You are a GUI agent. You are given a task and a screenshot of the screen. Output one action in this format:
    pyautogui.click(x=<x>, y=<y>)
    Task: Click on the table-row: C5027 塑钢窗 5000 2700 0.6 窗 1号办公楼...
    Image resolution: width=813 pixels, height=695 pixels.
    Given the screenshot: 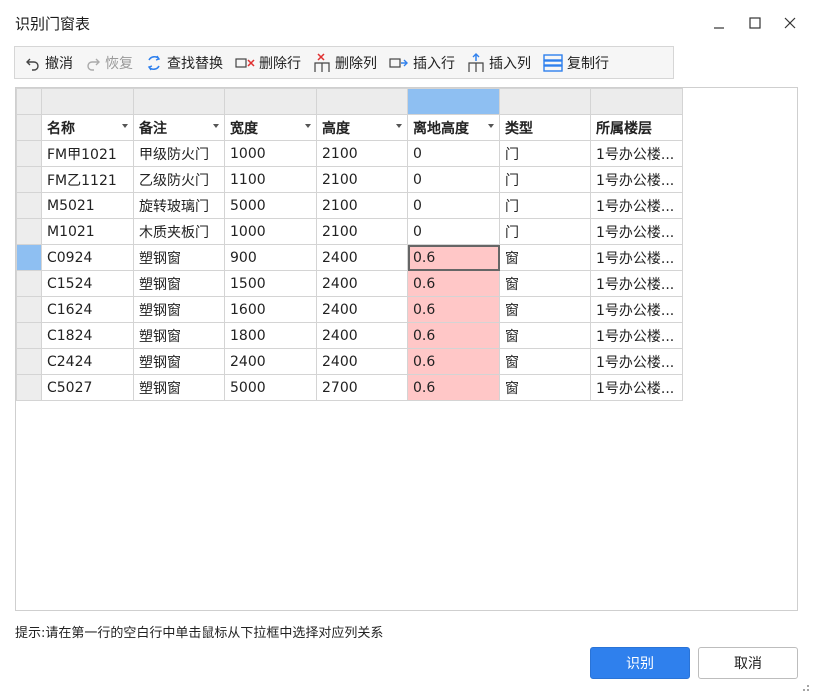 What is the action you would take?
    pyautogui.click(x=349, y=387)
    